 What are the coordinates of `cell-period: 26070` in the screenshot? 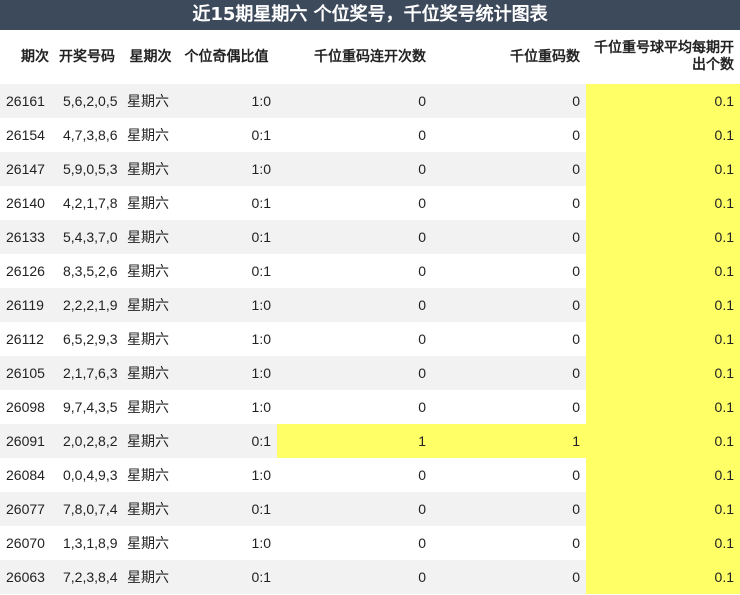 It's located at (27, 543).